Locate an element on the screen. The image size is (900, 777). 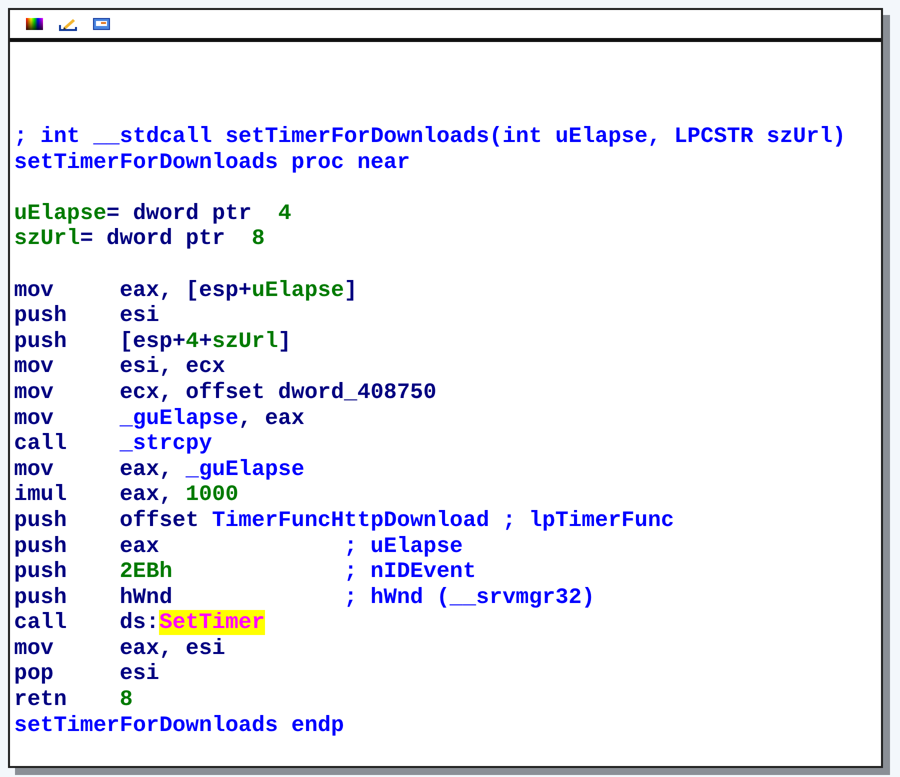
code-line: call _strcpy is located at coordinates (113, 444).